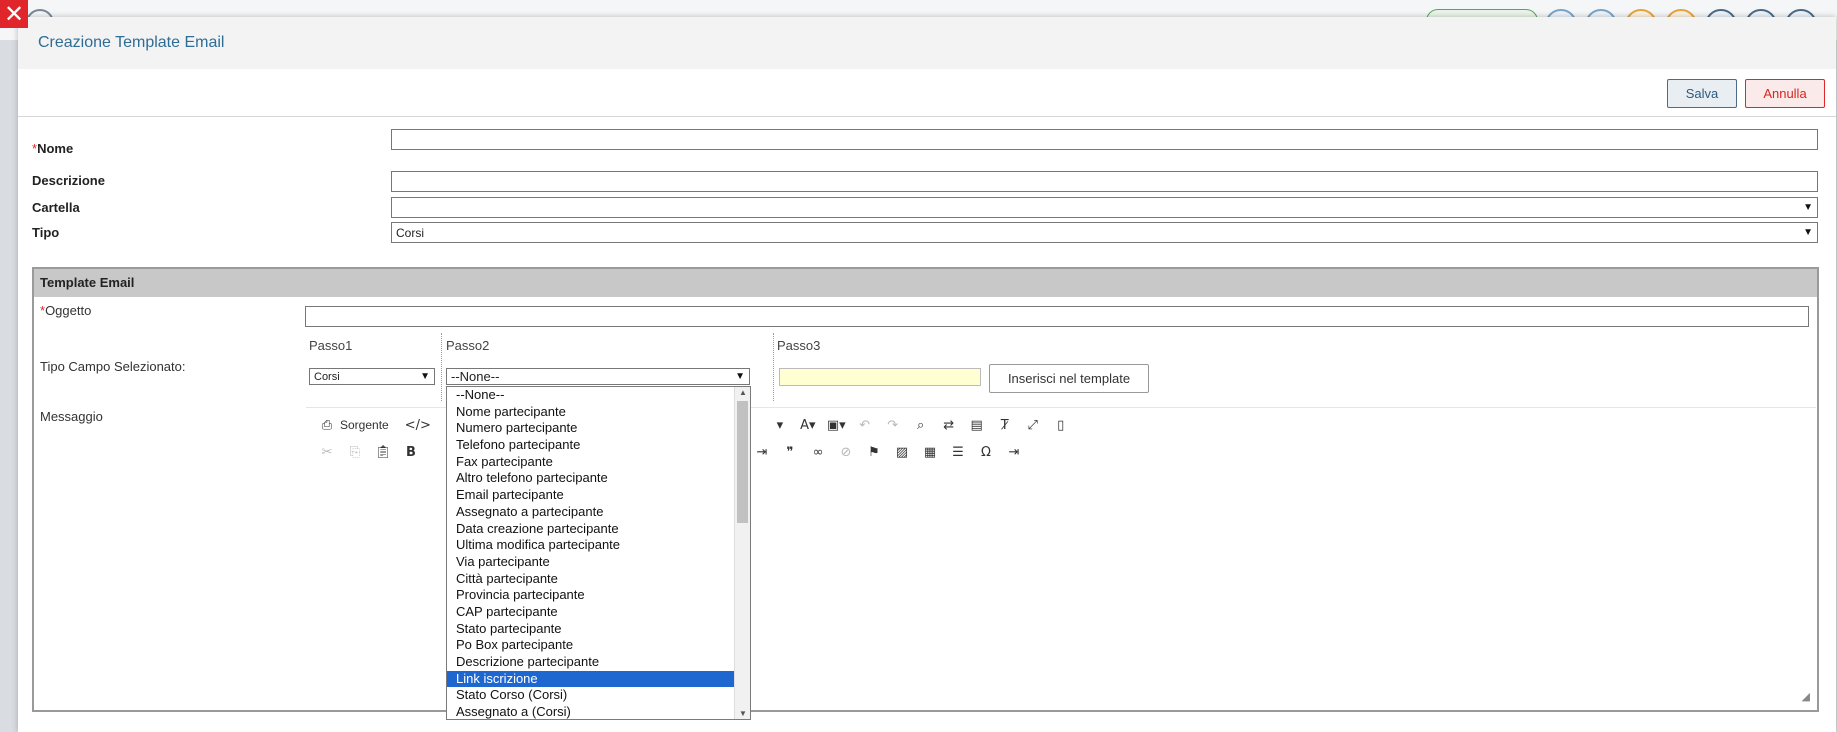 Image resolution: width=1837 pixels, height=732 pixels. Describe the element at coordinates (921, 425) in the screenshot. I see `search-icon: ⌕` at that location.